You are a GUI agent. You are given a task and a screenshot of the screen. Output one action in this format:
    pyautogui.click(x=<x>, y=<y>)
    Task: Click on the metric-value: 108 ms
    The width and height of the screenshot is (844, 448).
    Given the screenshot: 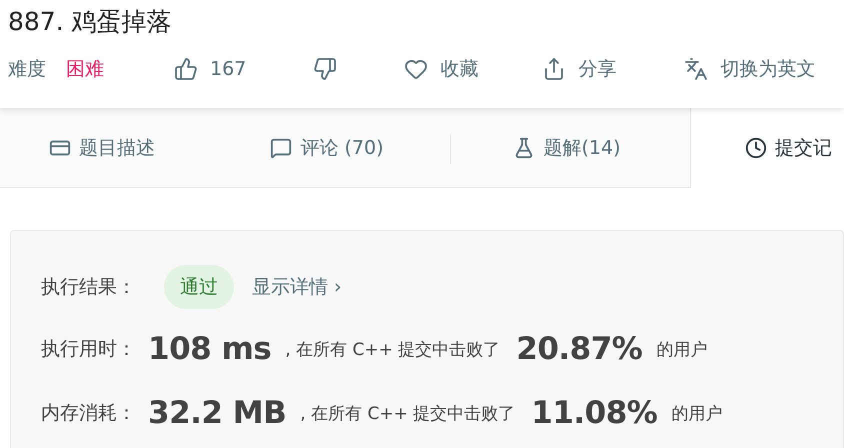 What is the action you would take?
    pyautogui.click(x=210, y=349)
    